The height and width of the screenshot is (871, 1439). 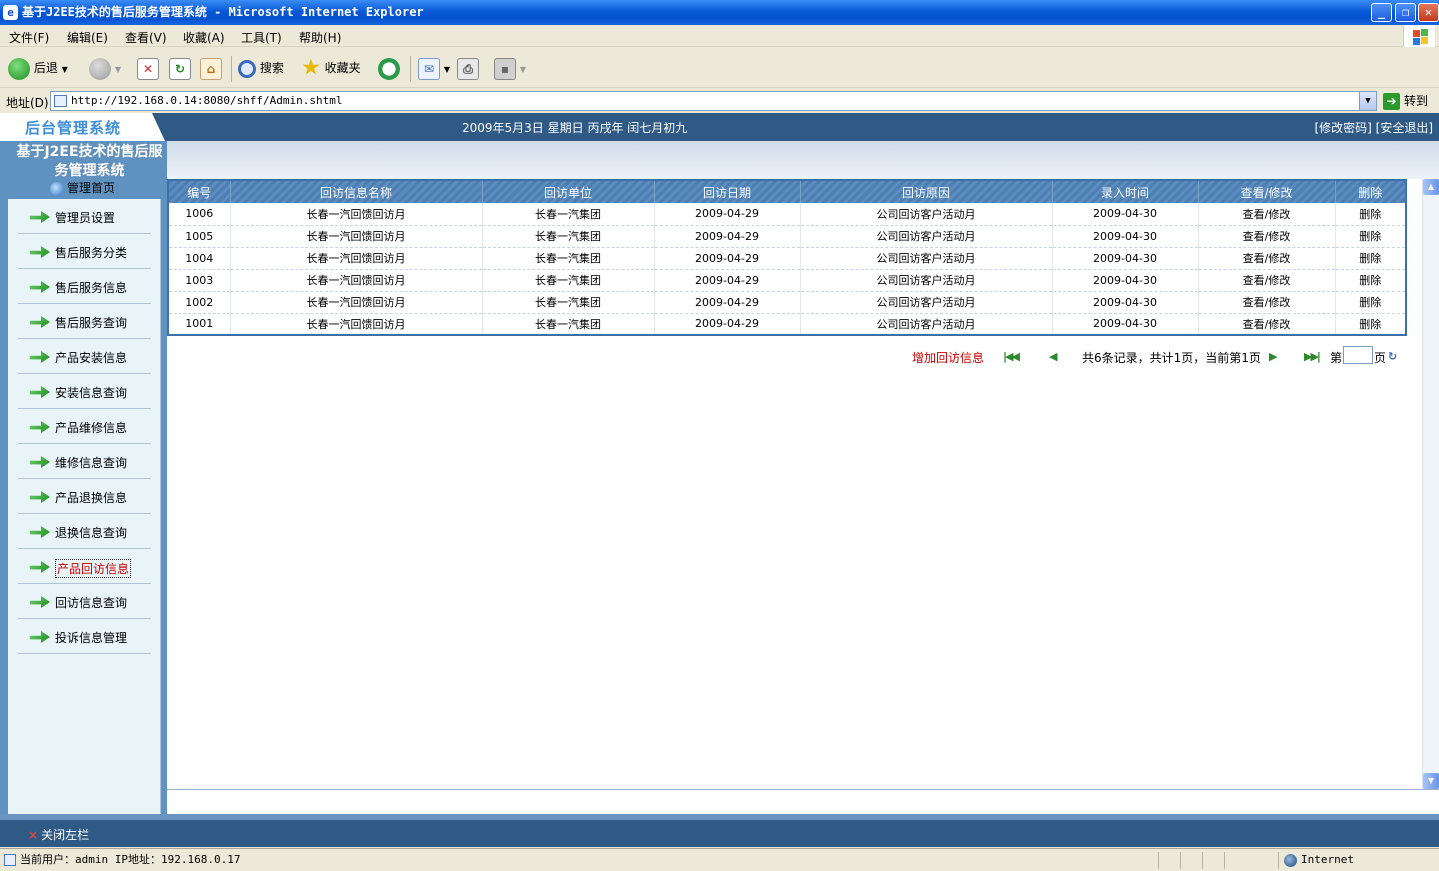 What do you see at coordinates (84, 636) in the screenshot?
I see `sidebar-item-complaint: 投诉信息管理` at bounding box center [84, 636].